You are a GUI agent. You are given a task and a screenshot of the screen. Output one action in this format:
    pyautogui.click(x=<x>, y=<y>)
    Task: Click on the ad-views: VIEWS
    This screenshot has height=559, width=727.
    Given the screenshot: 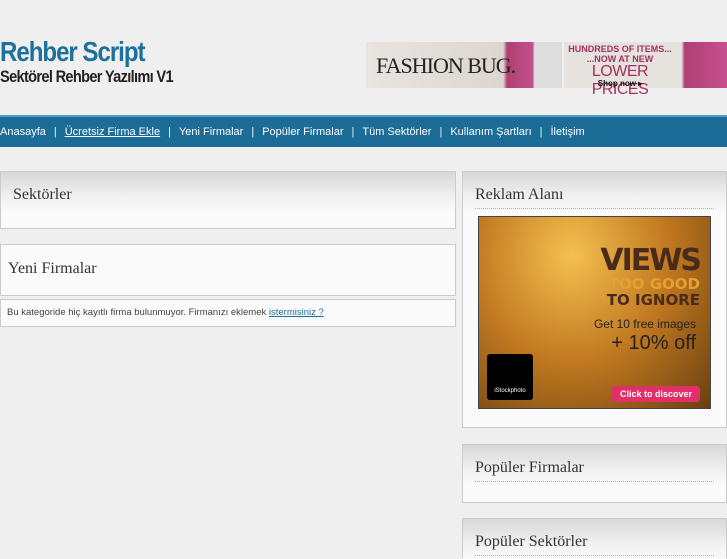 What is the action you would take?
    pyautogui.click(x=651, y=260)
    